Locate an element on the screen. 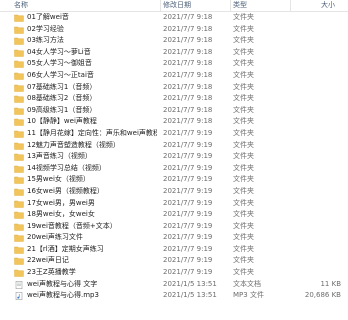  file-name: 15男wei女（视频） is located at coordinates (58, 179).